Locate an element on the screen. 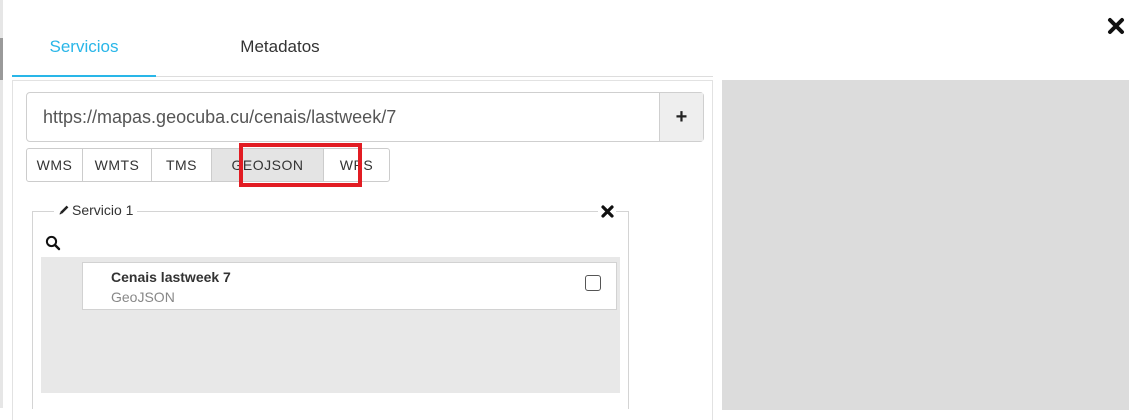 This screenshot has width=1129, height=420. service-title: Servicio 1 is located at coordinates (103, 210).